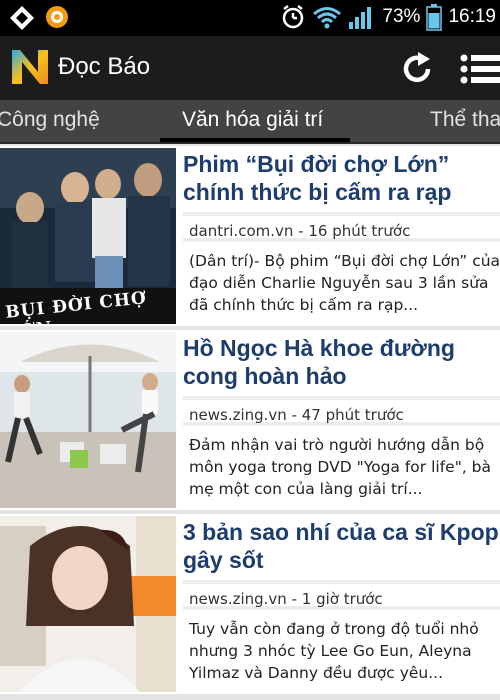 This screenshot has height=700, width=500. What do you see at coordinates (341, 411) in the screenshot?
I see `article-source: news.zing.vn - 47 phút trước` at bounding box center [341, 411].